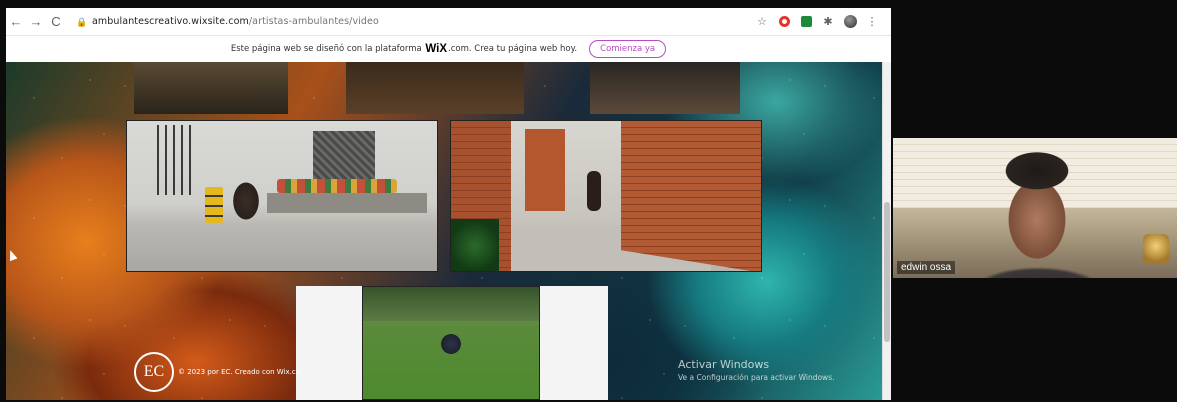 This screenshot has width=1177, height=402. Describe the element at coordinates (313, 21) in the screenshot. I see `url-path: /artistas-ambulantes/video` at that location.